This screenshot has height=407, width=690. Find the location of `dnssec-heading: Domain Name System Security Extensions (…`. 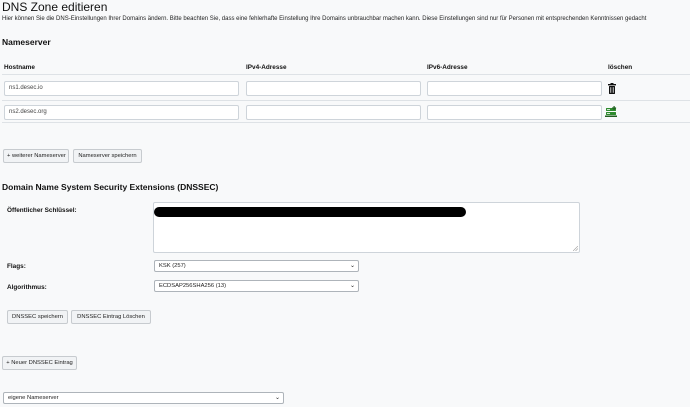

dnssec-heading: Domain Name System Security Extensions (… is located at coordinates (110, 187).